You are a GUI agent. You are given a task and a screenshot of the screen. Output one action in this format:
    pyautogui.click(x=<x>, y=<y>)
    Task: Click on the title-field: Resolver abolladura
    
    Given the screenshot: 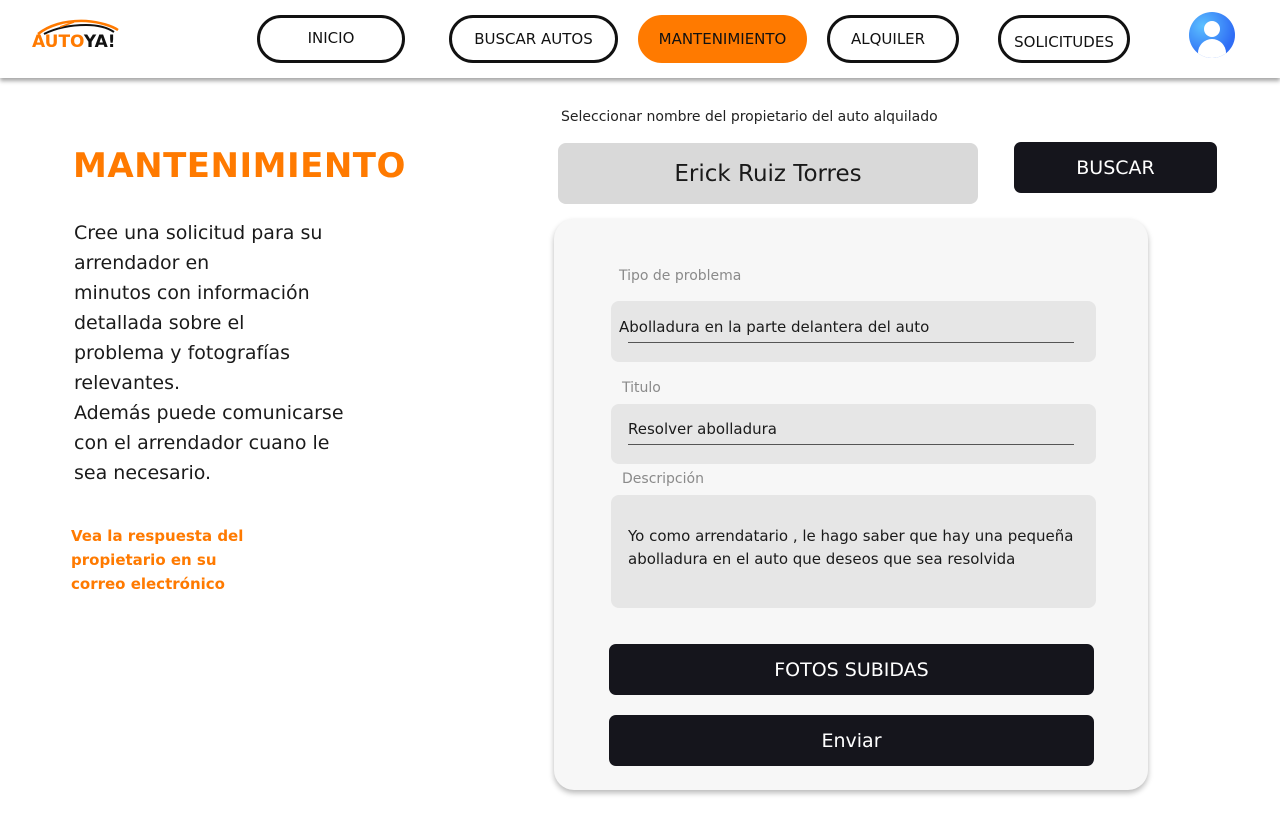 What is the action you would take?
    pyautogui.click(x=853, y=434)
    